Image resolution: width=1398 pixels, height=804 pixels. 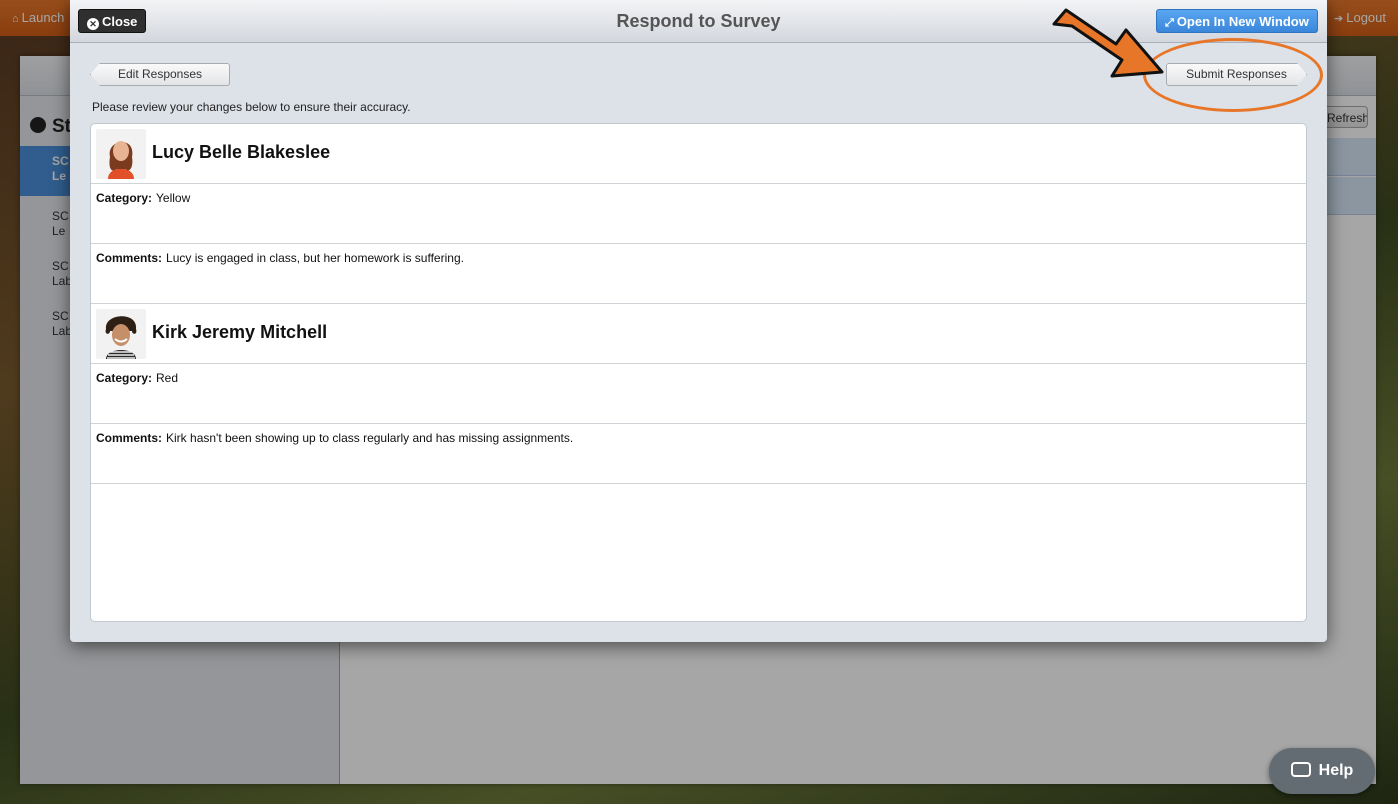 What do you see at coordinates (93, 24) in the screenshot?
I see `close-circle-icon: ✕` at bounding box center [93, 24].